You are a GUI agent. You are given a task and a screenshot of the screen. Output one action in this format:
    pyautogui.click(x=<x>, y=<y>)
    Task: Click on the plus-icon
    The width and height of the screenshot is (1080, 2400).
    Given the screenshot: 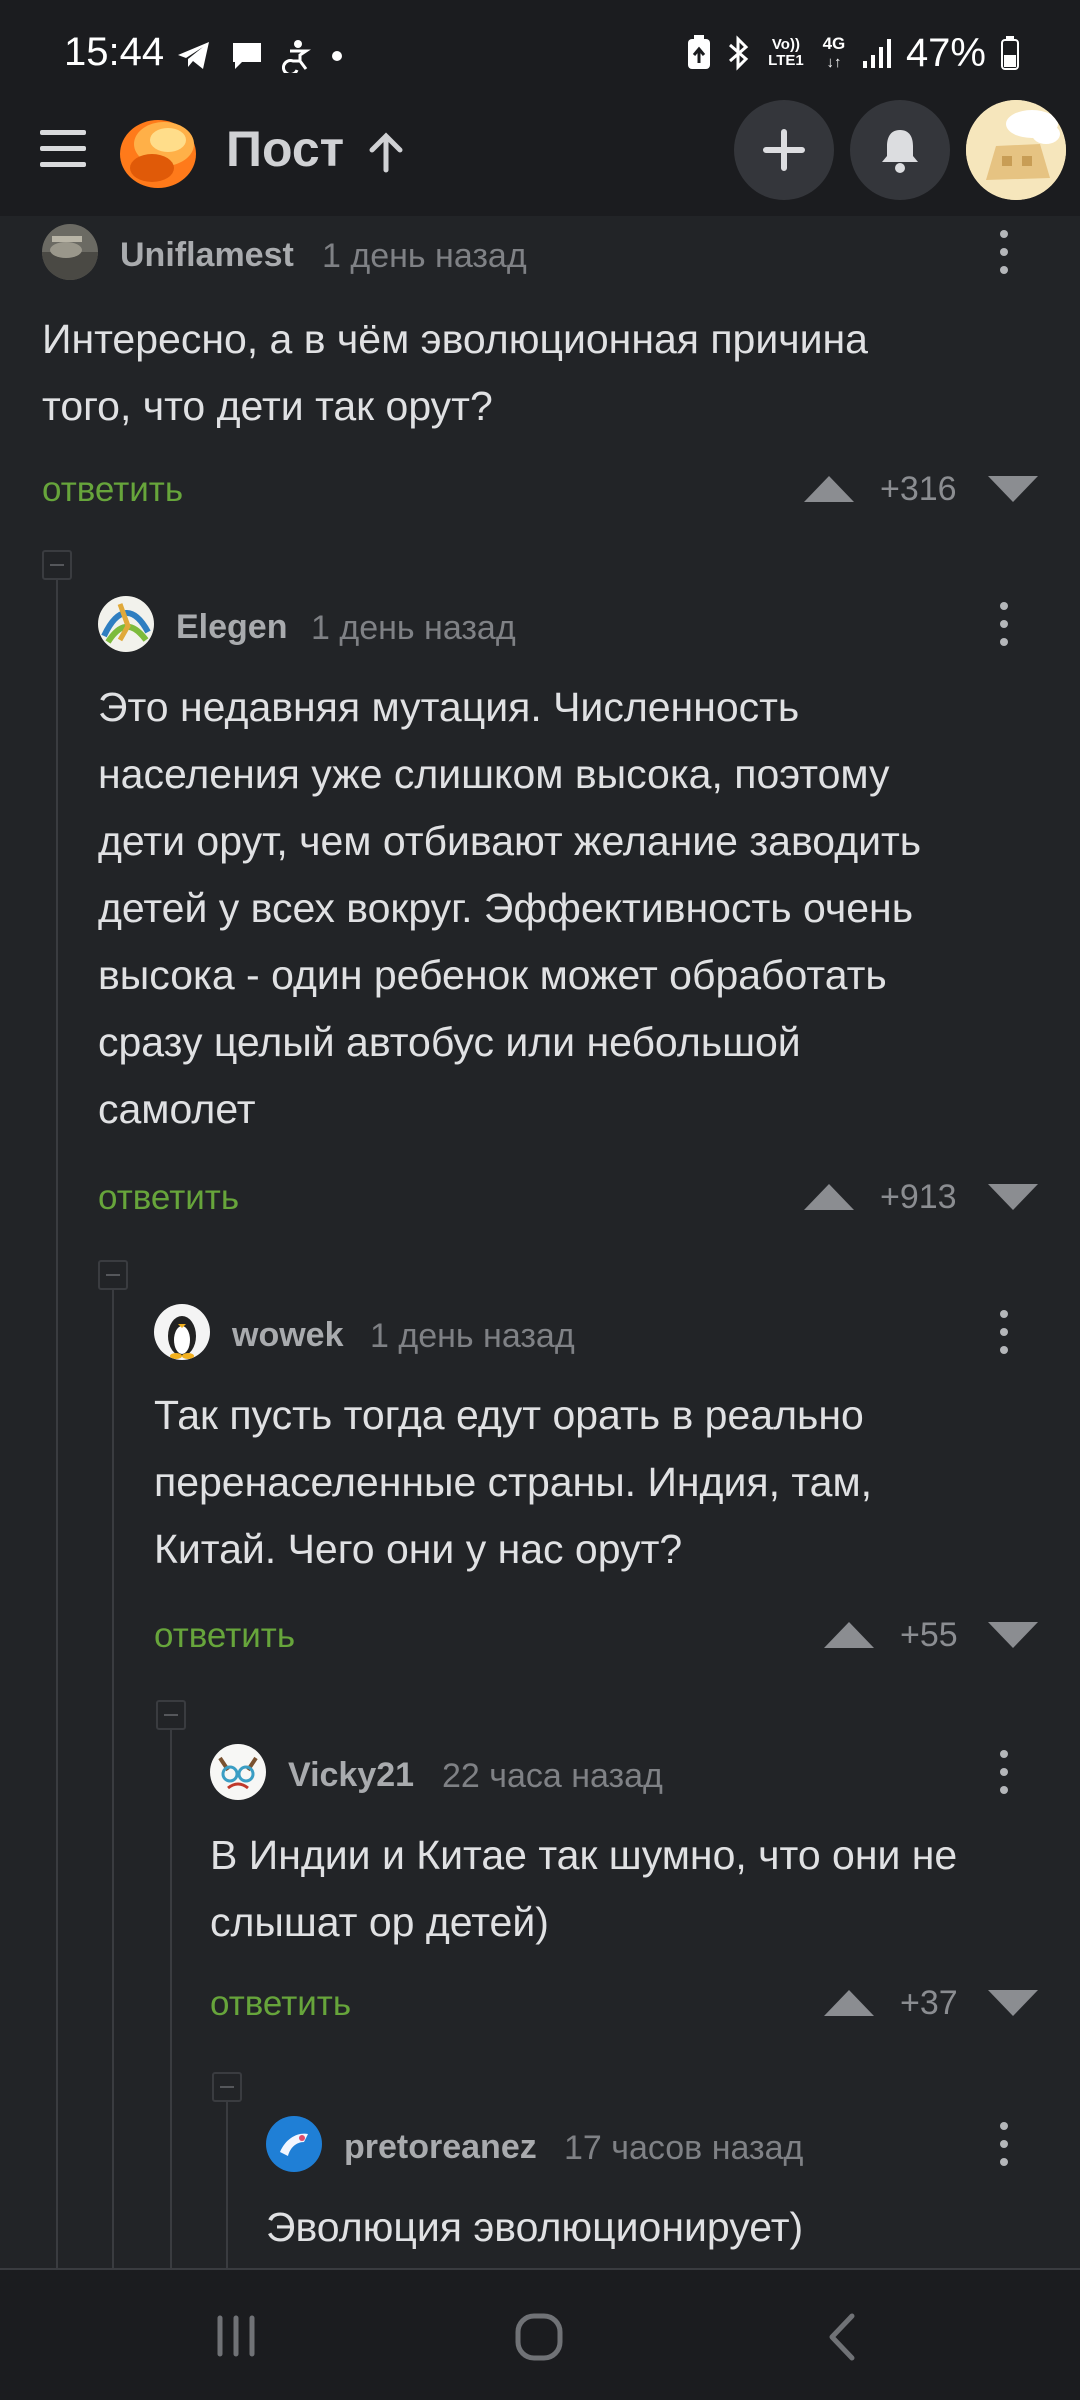 What is the action you would take?
    pyautogui.click(x=784, y=150)
    